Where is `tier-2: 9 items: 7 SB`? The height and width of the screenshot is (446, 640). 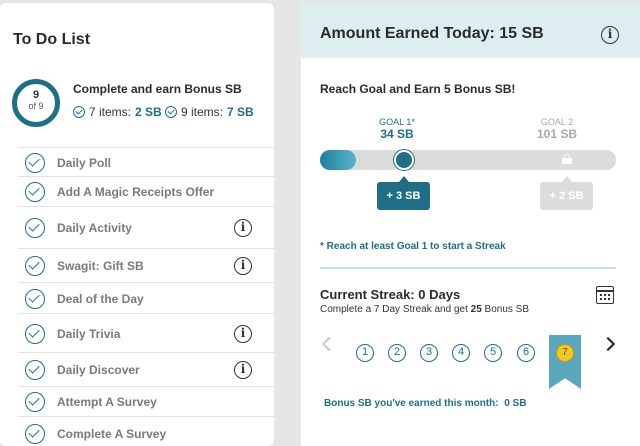
tier-2: 9 items: 7 SB is located at coordinates (209, 112).